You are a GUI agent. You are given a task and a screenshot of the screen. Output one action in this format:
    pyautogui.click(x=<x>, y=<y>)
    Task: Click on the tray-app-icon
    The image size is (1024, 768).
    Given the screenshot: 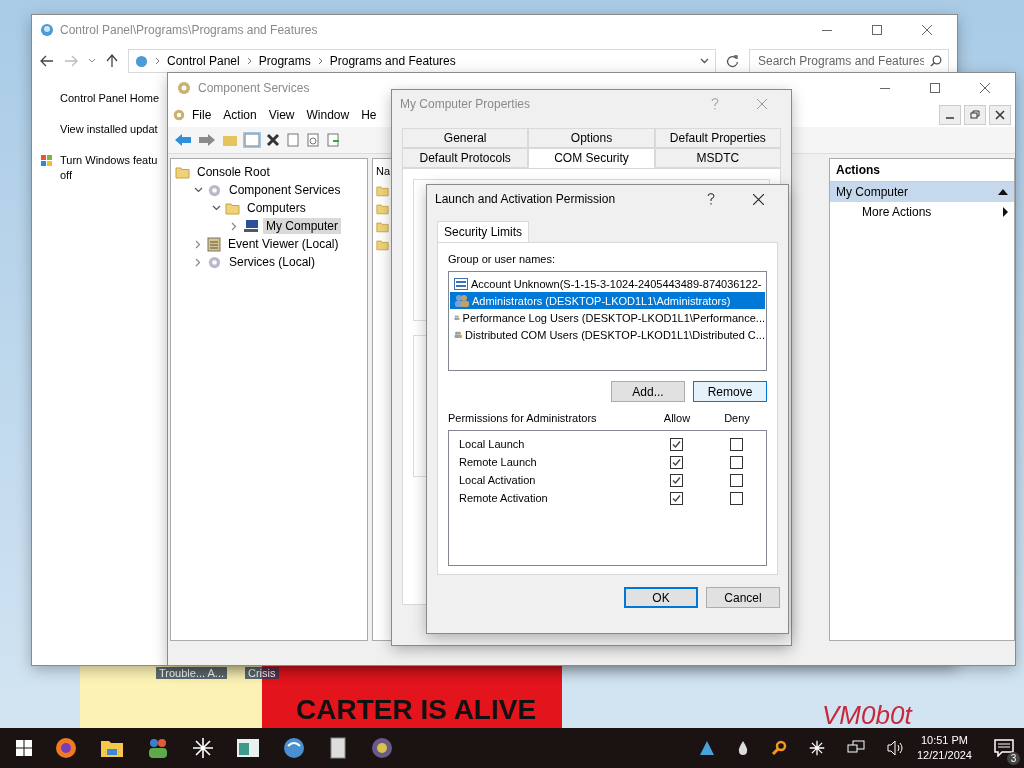 What is the action you would take?
    pyautogui.click(x=706, y=748)
    